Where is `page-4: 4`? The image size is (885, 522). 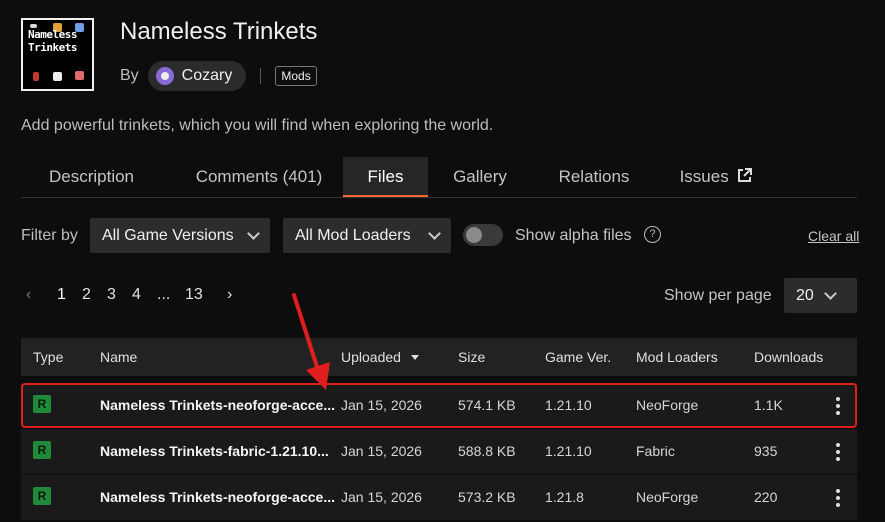 page-4: 4 is located at coordinates (136, 295).